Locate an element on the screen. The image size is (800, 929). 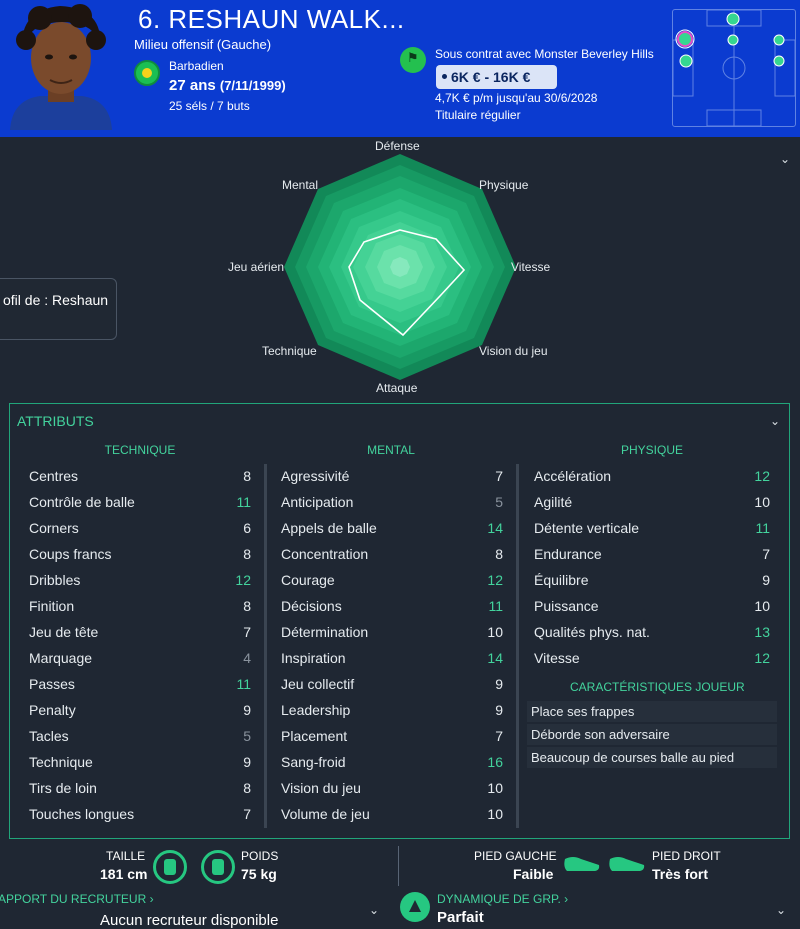
player-caps: 25 séls / 7 buts is located at coordinates (209, 106).